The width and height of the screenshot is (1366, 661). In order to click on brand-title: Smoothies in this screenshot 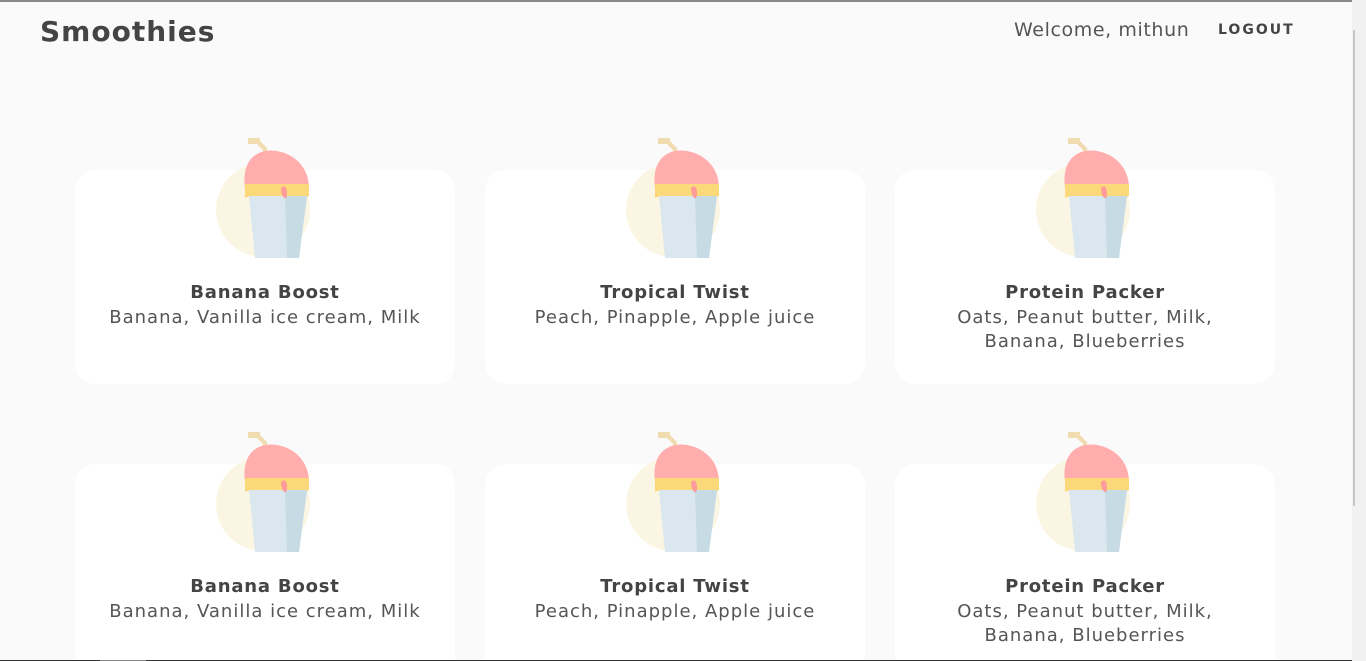, I will do `click(127, 31)`.